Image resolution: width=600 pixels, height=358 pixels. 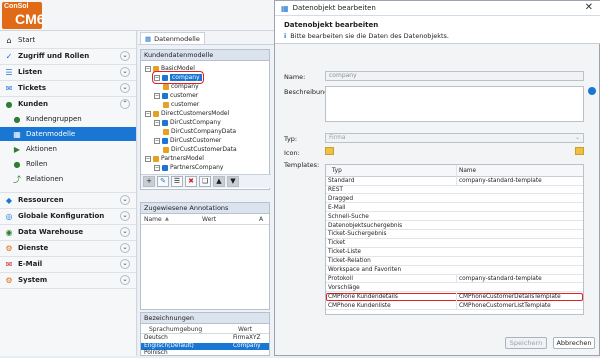 What do you see at coordinates (125, 104) in the screenshot?
I see `chevron-up-icon: ⌃` at bounding box center [125, 104].